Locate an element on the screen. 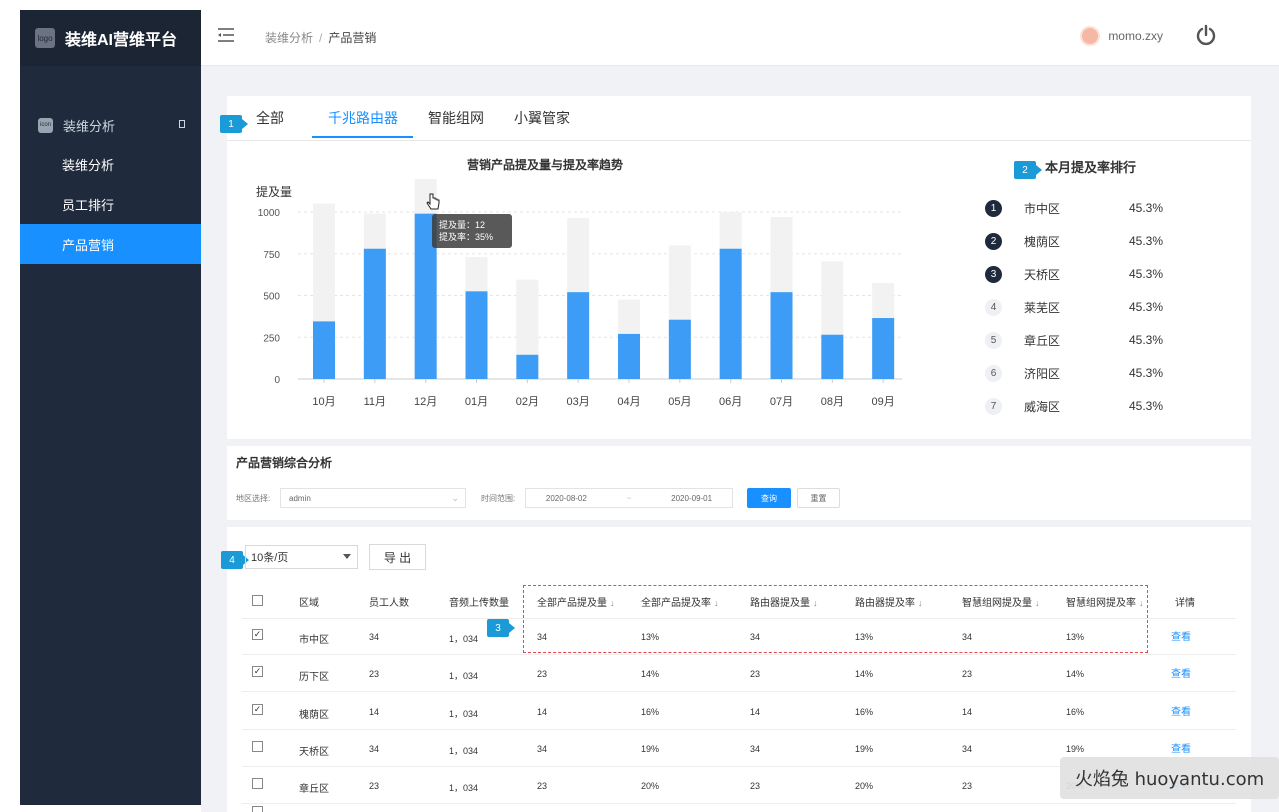 This screenshot has width=1279, height=812. ranking-row: 2 槐荫区 45.3% is located at coordinates (1074, 241).